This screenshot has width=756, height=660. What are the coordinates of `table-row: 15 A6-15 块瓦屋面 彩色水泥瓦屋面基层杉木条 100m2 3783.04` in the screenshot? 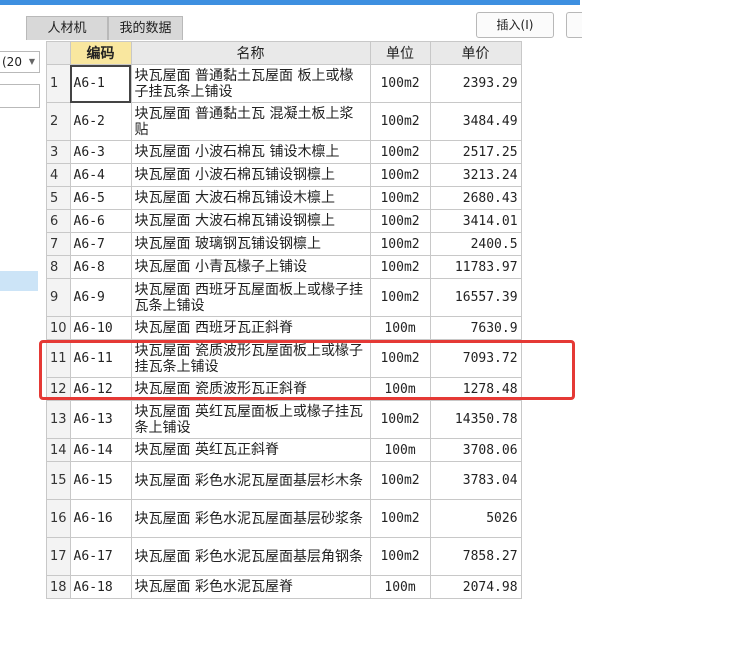 It's located at (284, 480).